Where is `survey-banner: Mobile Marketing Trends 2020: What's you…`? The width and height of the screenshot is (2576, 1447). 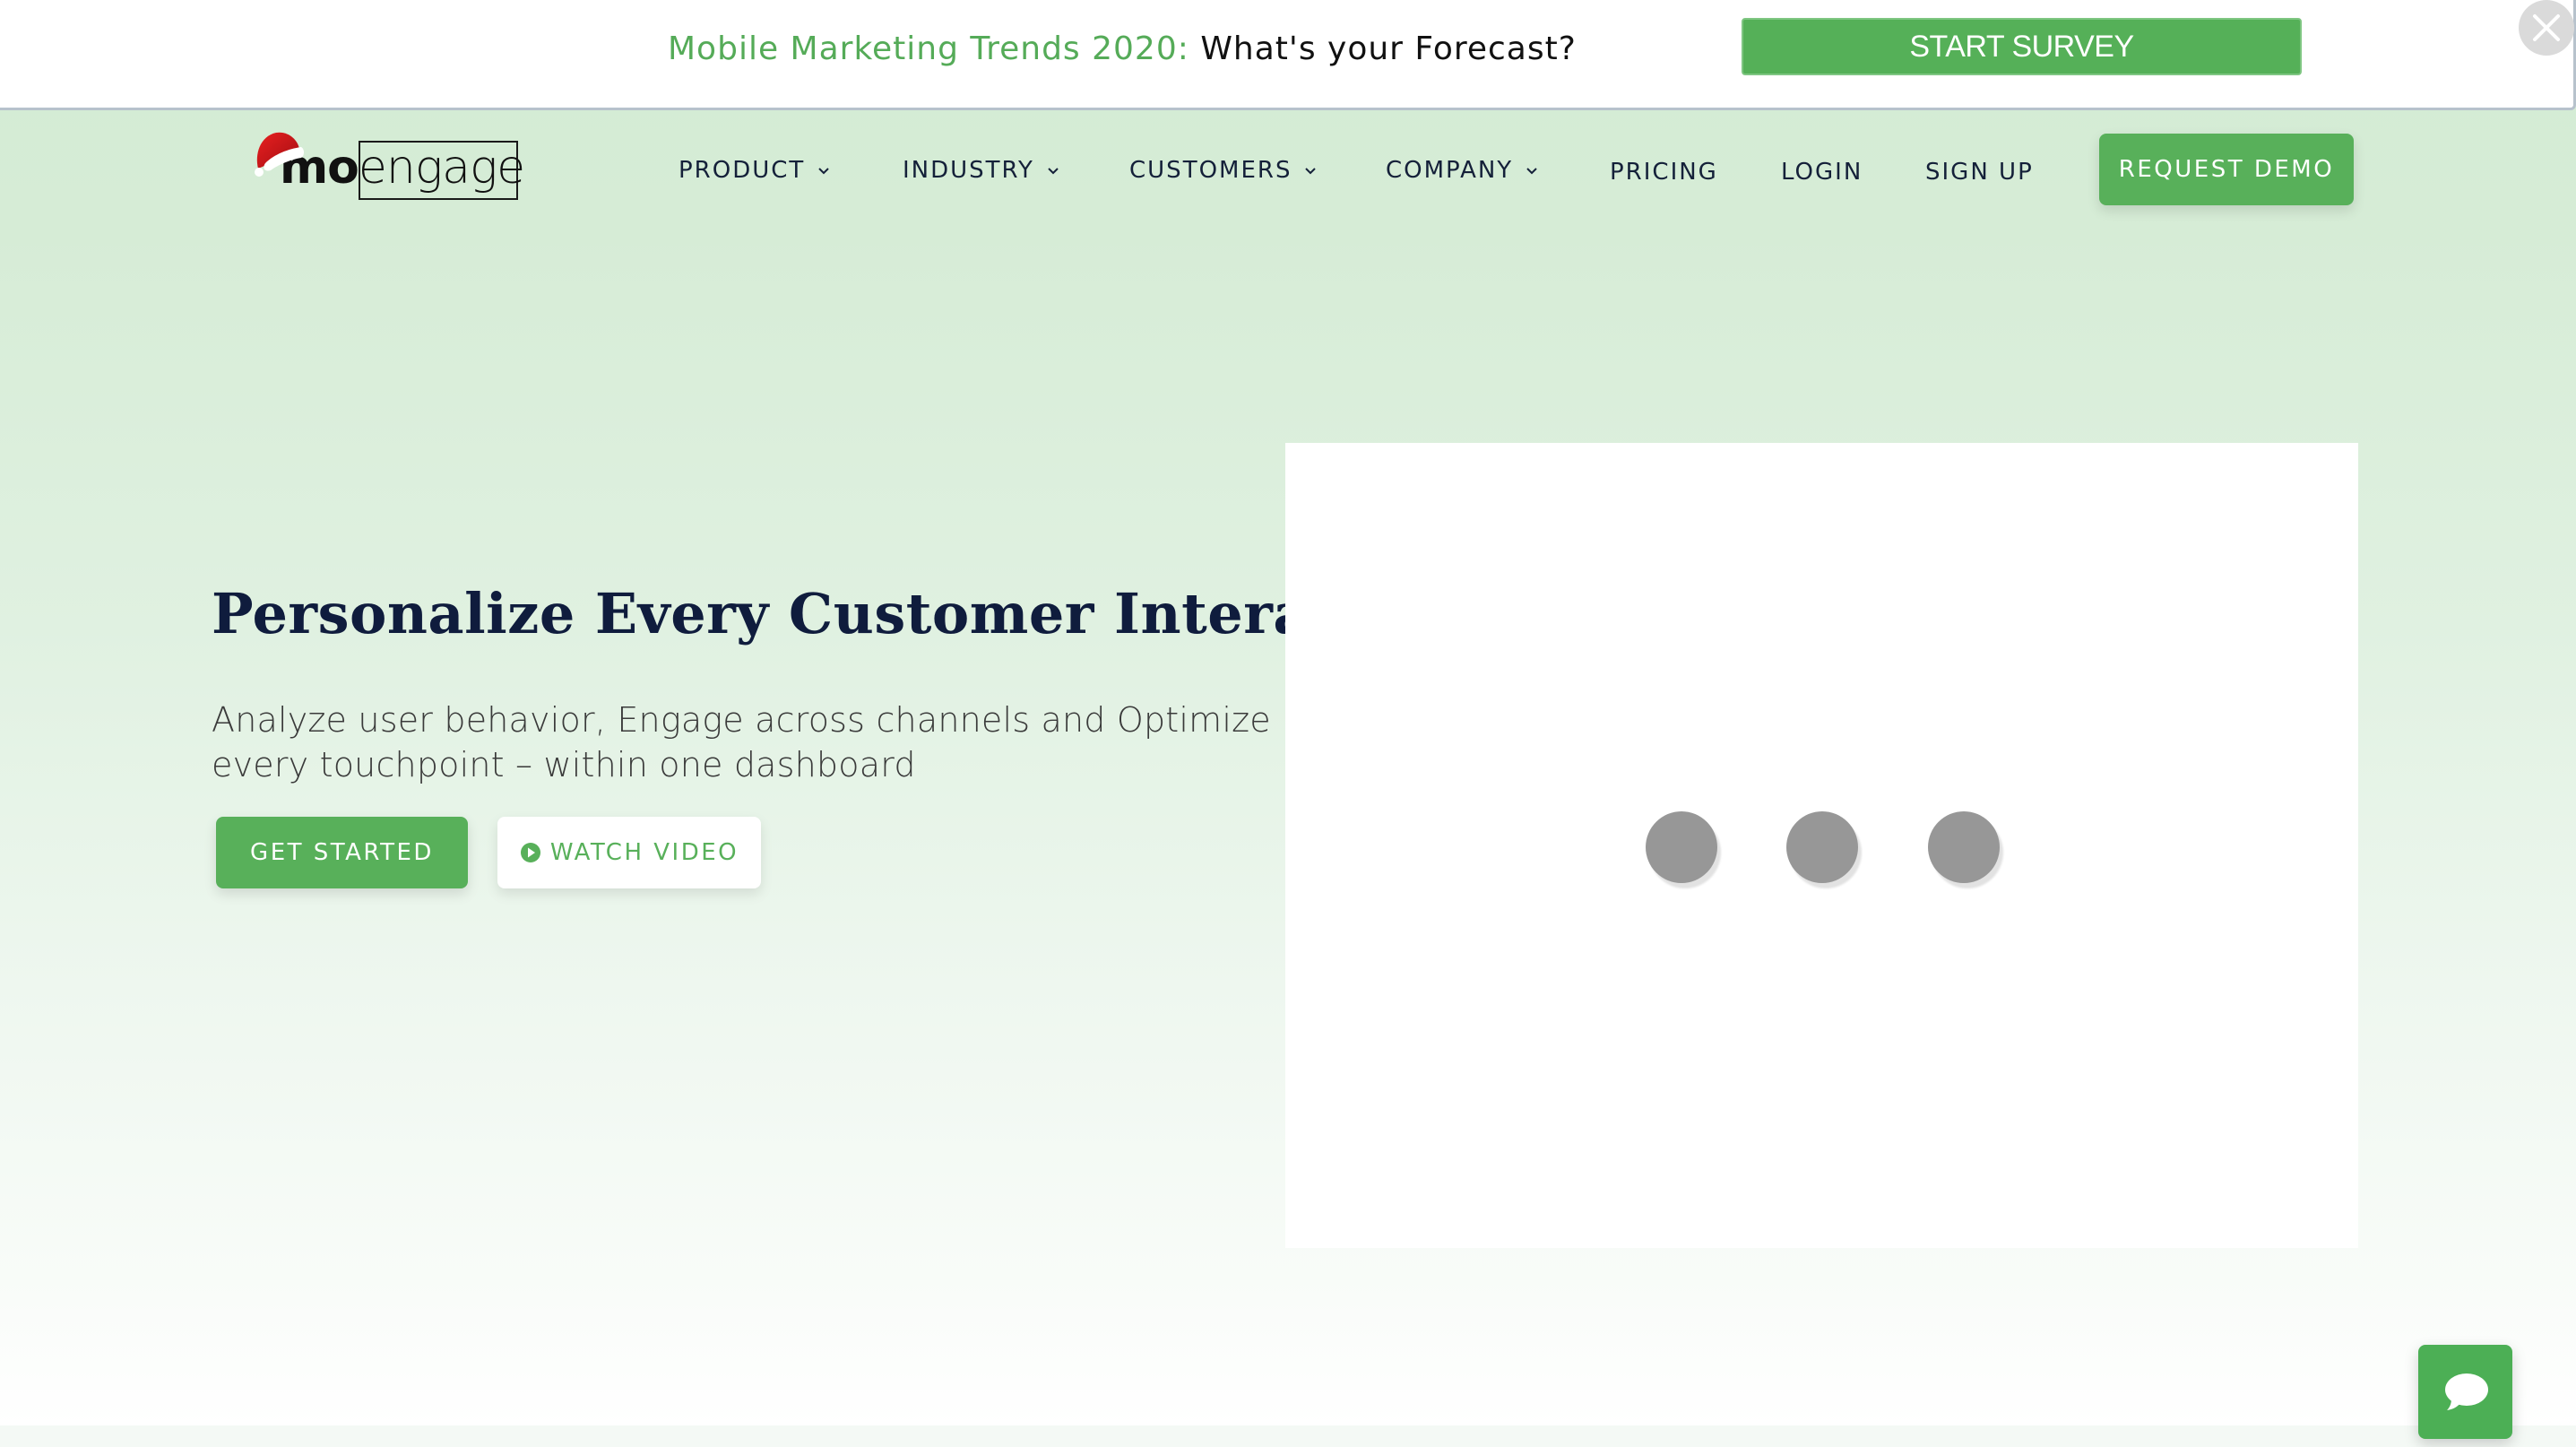 survey-banner: Mobile Marketing Trends 2020: What's you… is located at coordinates (1288, 55).